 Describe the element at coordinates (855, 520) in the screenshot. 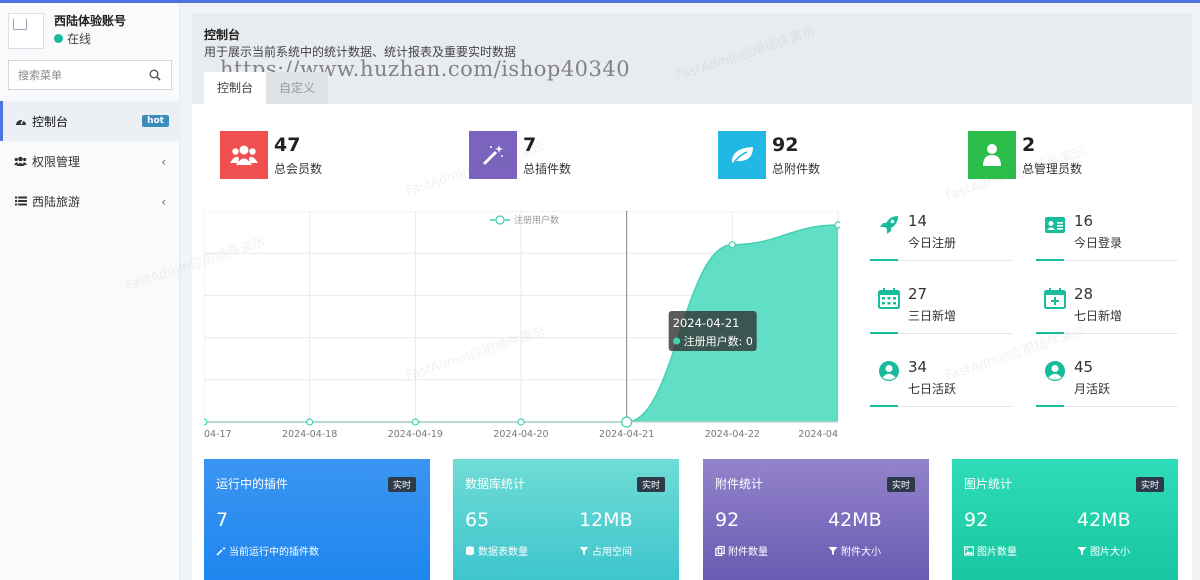

I see `card-value: 42MB` at that location.